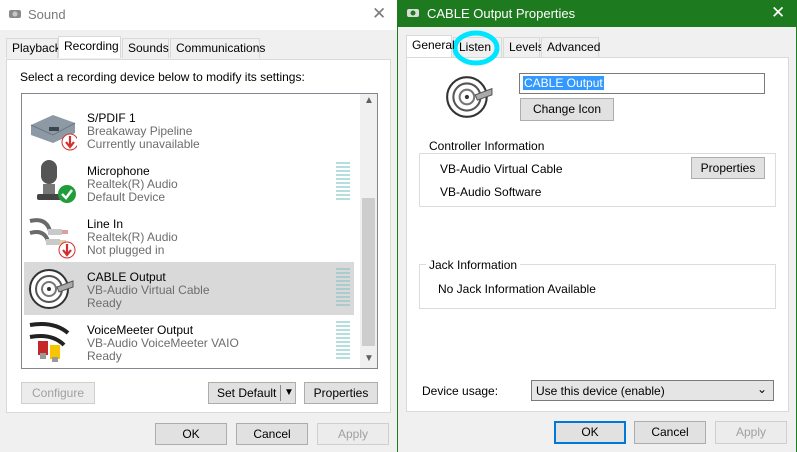 The height and width of the screenshot is (452, 797). What do you see at coordinates (597, 13) in the screenshot?
I see `properties-titlebar: CABLE Output Properties ✕` at bounding box center [597, 13].